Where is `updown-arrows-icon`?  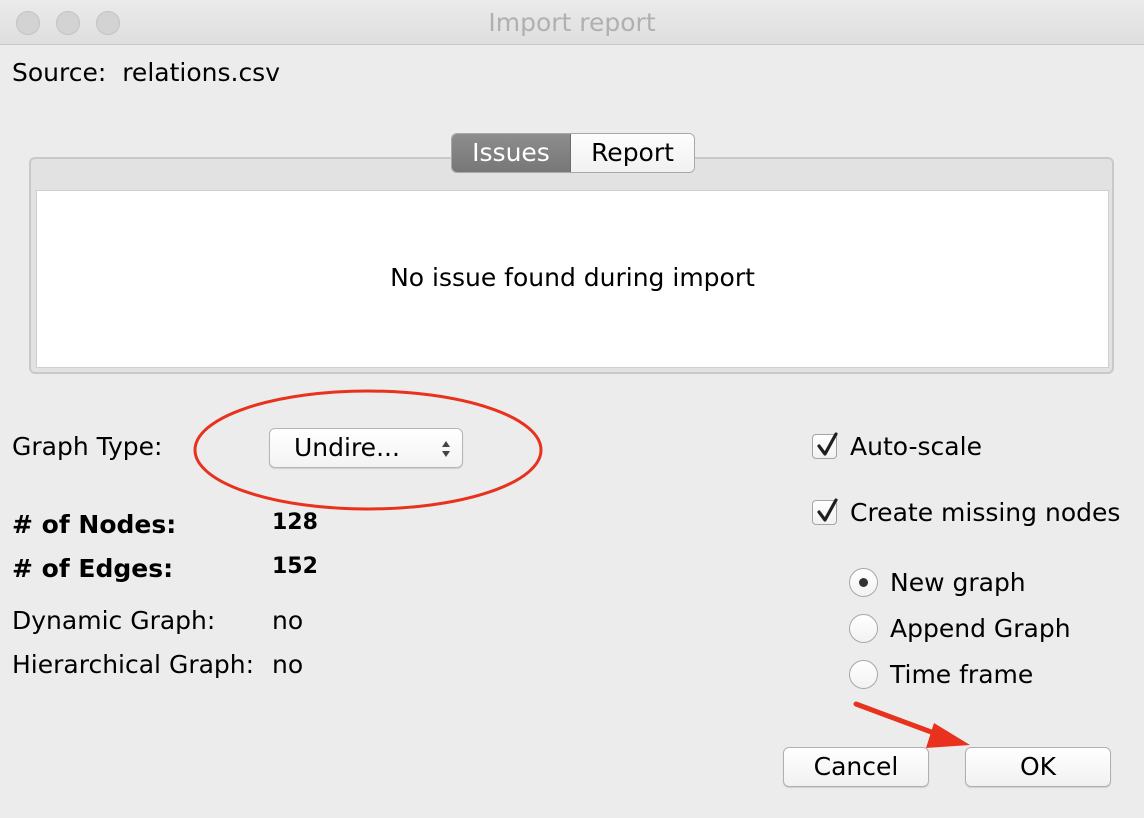
updown-arrows-icon is located at coordinates (446, 451).